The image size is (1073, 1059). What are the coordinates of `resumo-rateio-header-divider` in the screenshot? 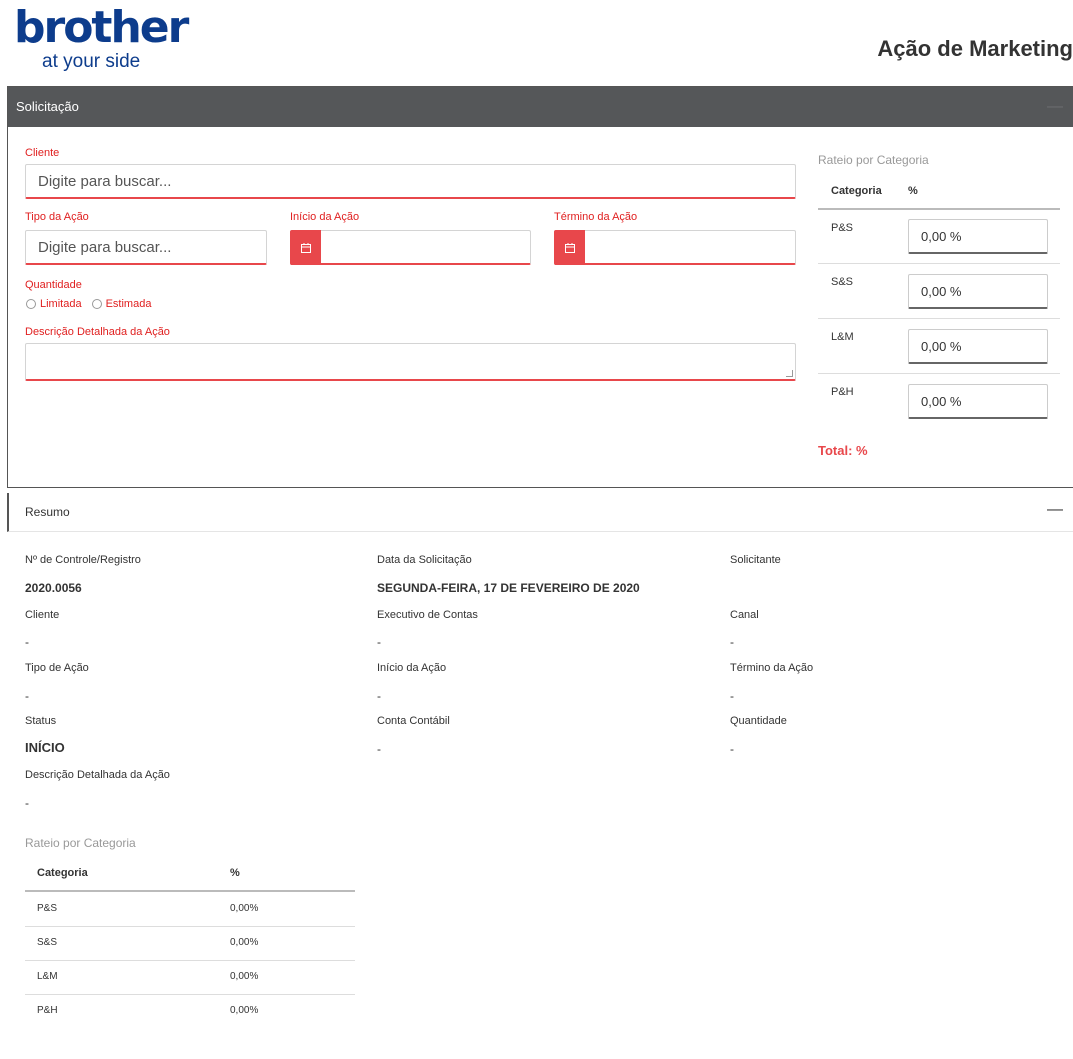 It's located at (190, 891).